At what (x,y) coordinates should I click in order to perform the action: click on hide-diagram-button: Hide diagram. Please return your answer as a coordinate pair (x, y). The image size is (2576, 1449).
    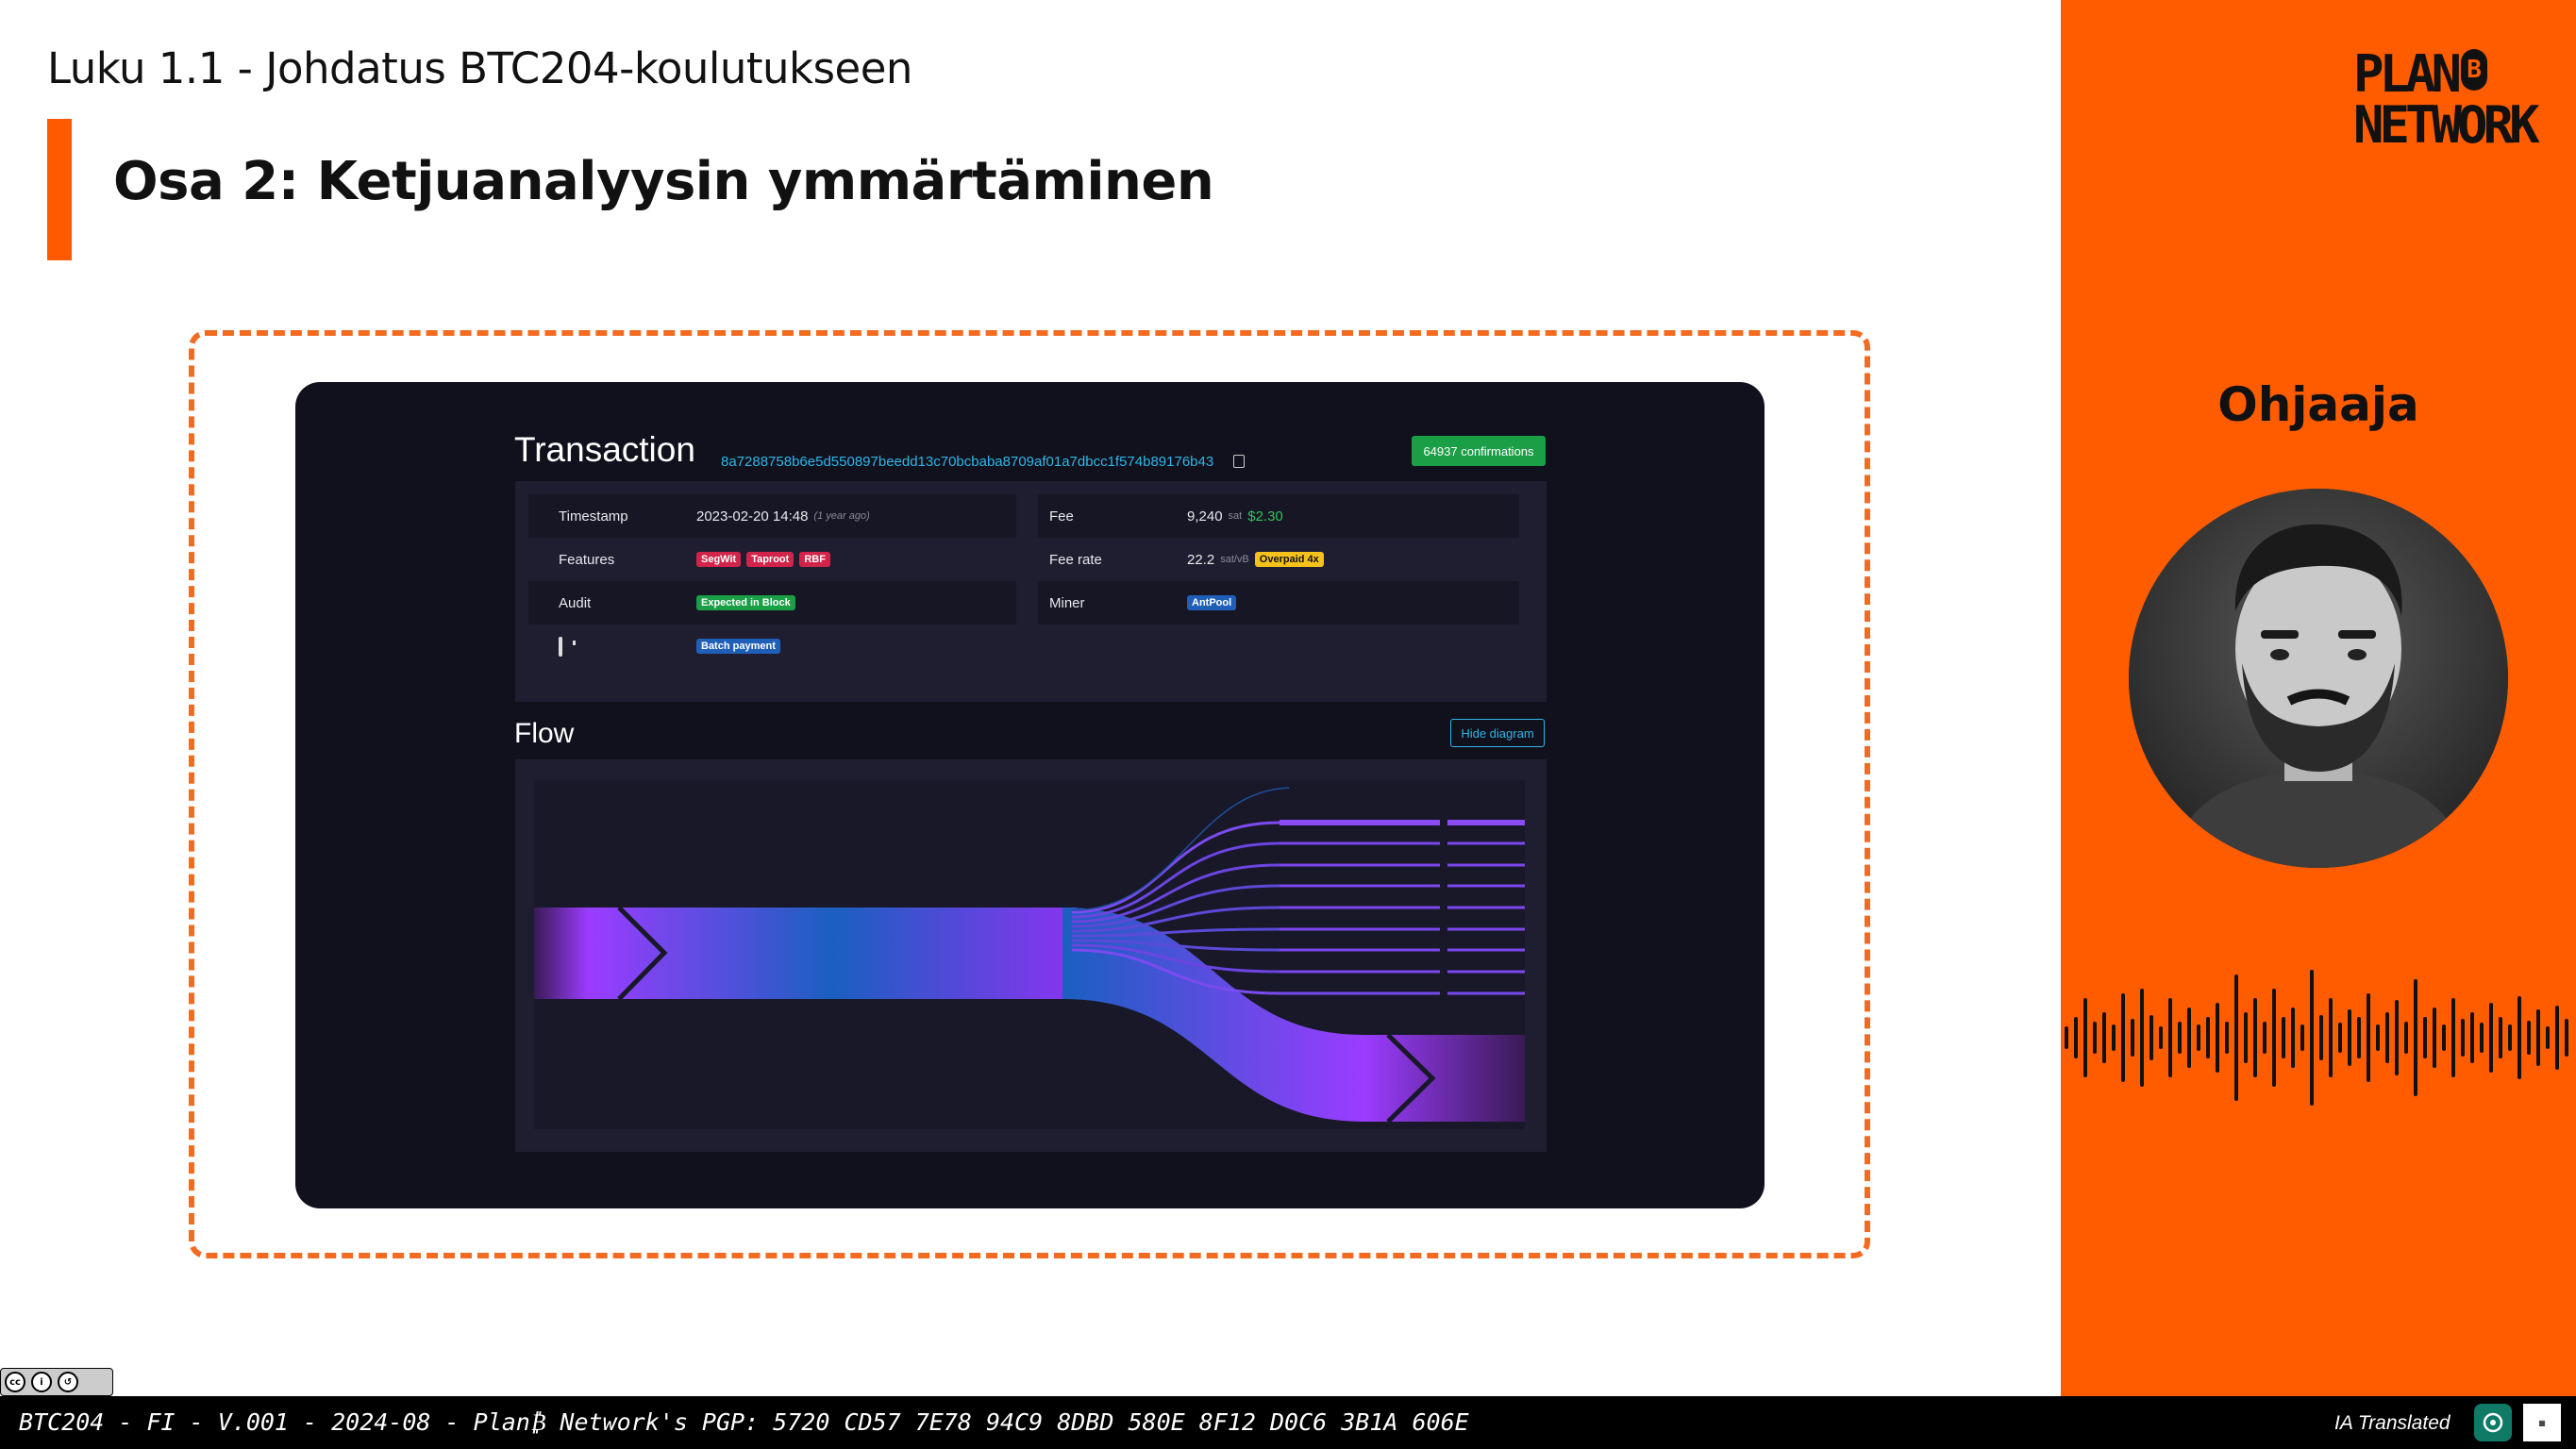
    Looking at the image, I should click on (1497, 733).